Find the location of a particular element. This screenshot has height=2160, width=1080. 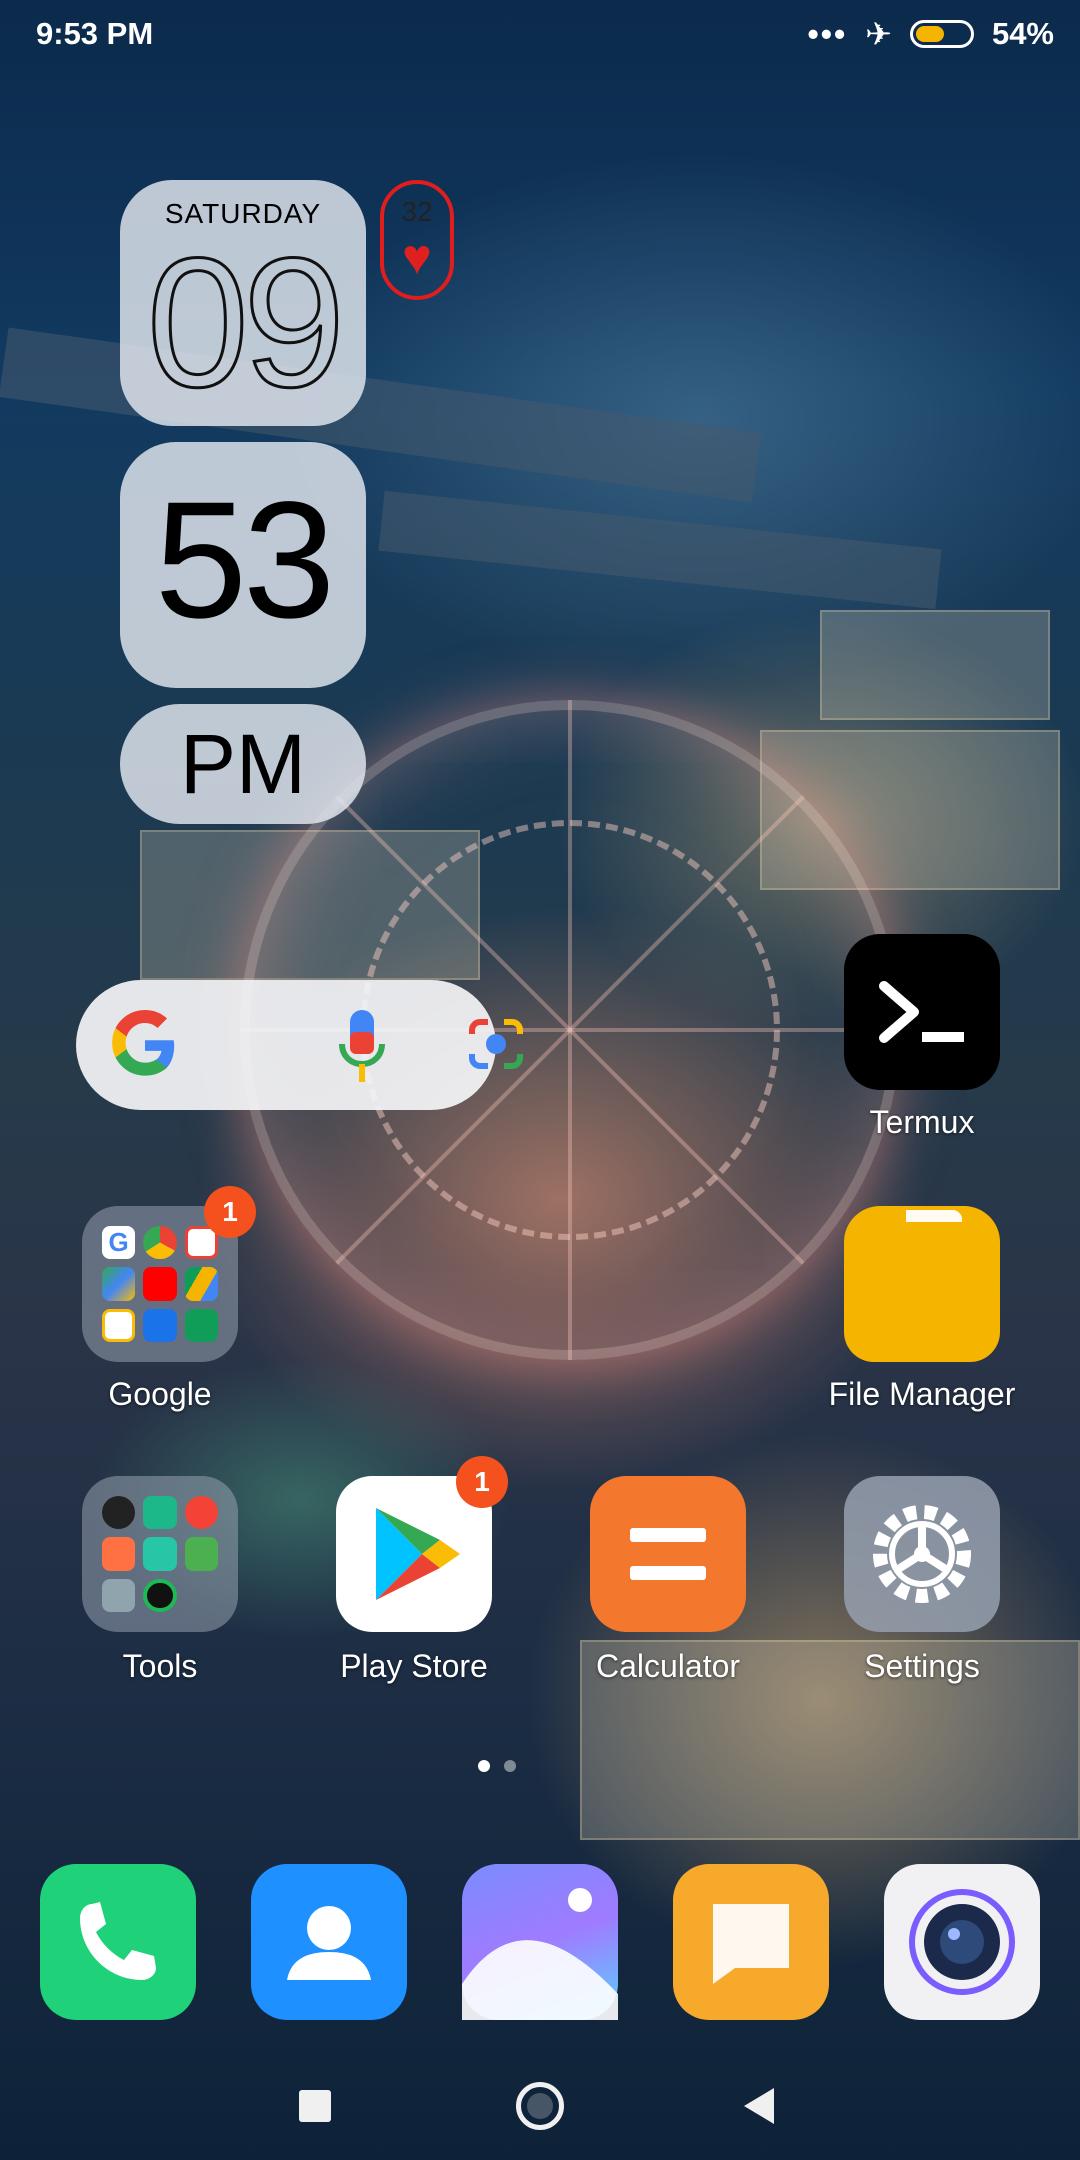

three-dots-icon: ••• is located at coordinates (827, 34).